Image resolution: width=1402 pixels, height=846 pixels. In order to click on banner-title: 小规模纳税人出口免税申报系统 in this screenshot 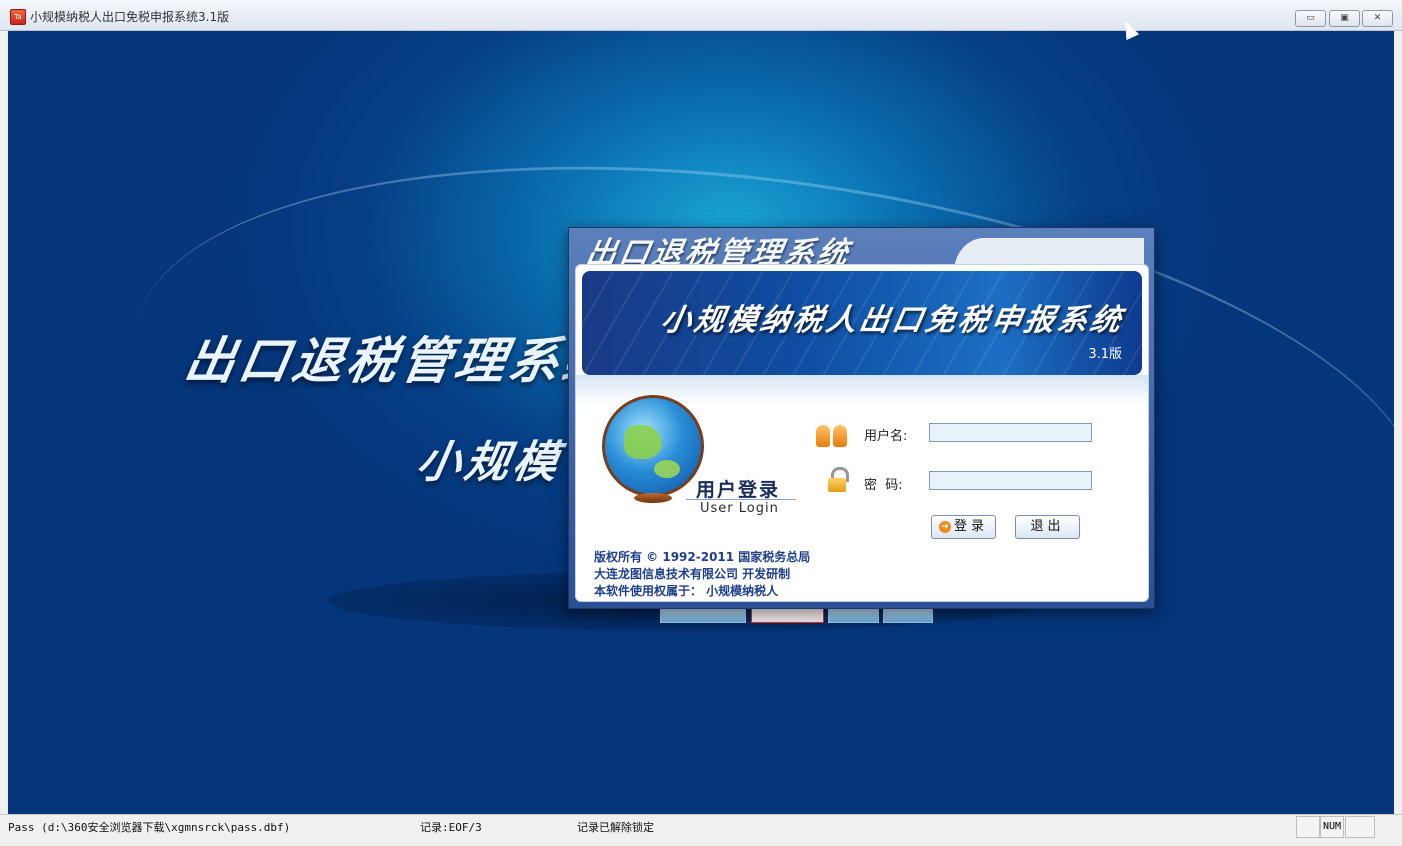, I will do `click(892, 320)`.